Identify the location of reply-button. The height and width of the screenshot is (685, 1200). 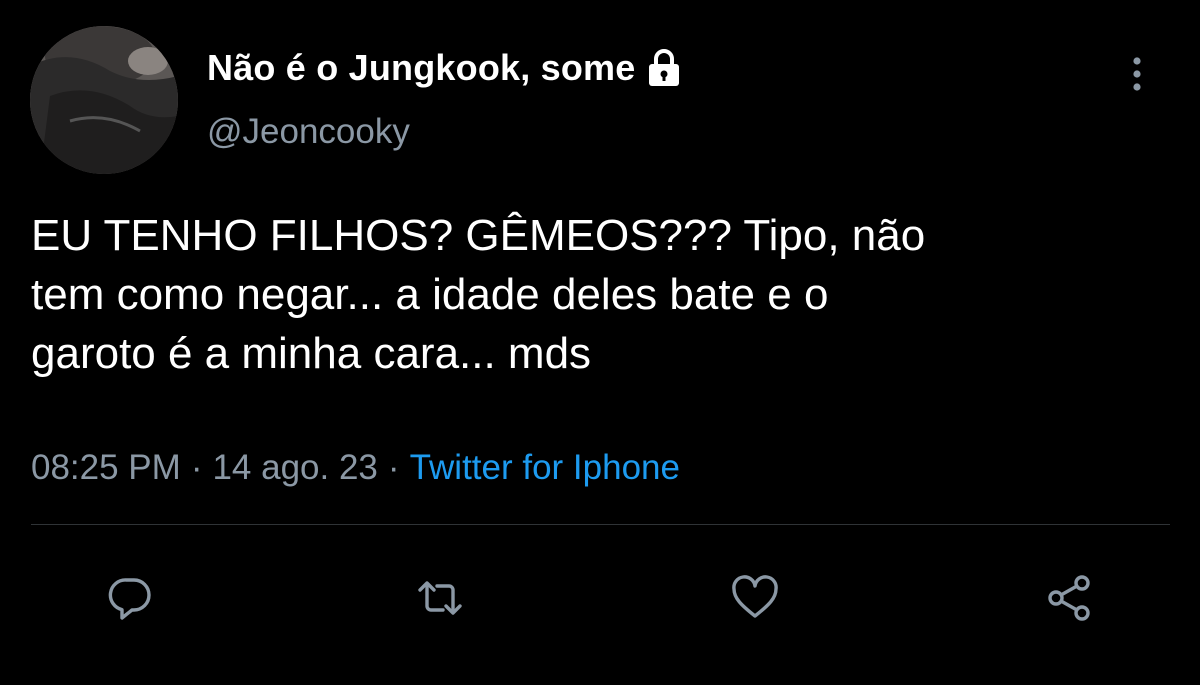
(130, 598).